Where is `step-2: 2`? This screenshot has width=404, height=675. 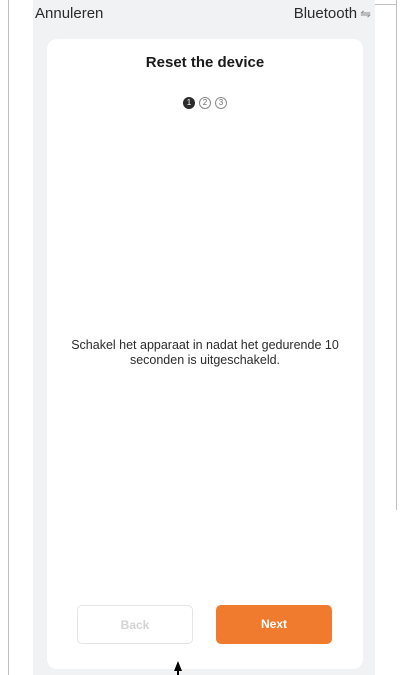
step-2: 2 is located at coordinates (205, 103).